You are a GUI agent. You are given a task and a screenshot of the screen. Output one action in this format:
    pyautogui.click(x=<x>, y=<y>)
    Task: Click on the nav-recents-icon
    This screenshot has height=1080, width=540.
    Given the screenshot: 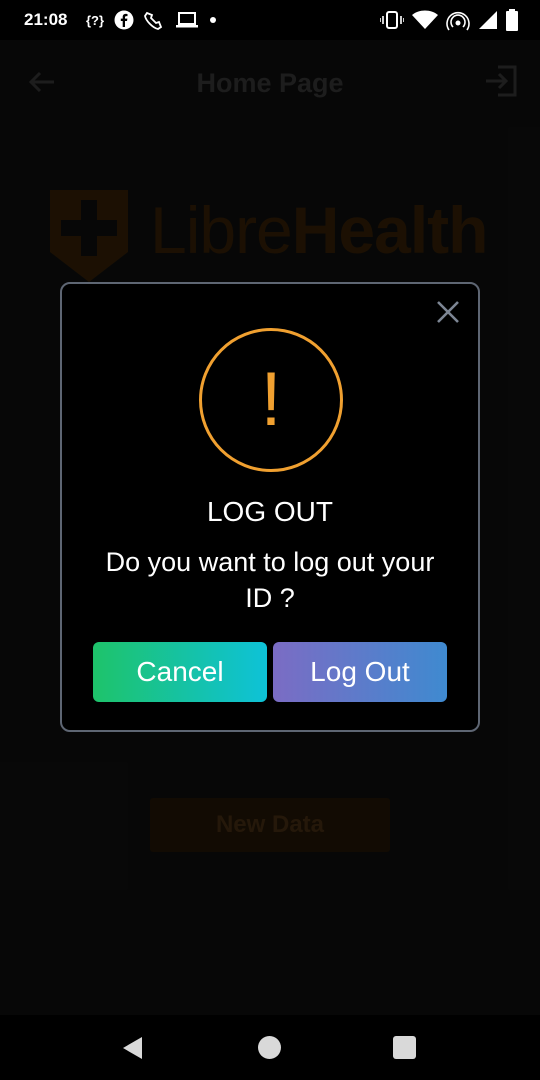 What is the action you would take?
    pyautogui.click(x=404, y=1047)
    